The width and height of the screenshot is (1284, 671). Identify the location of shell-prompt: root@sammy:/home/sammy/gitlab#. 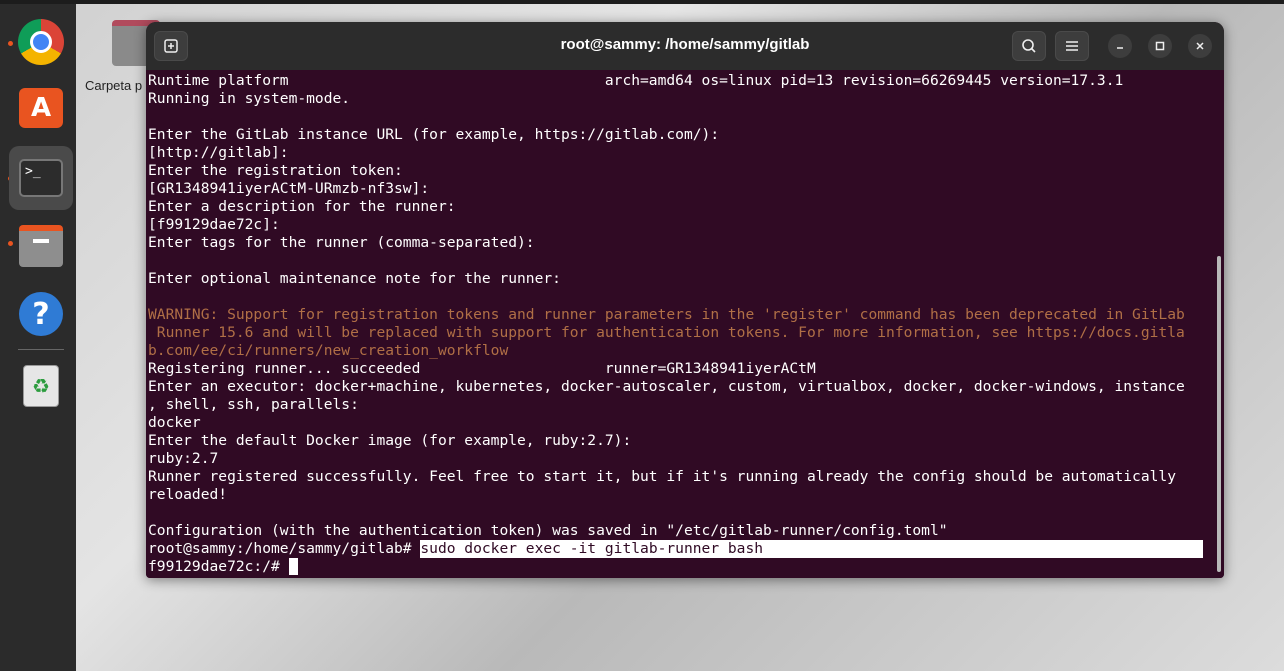
(284, 548).